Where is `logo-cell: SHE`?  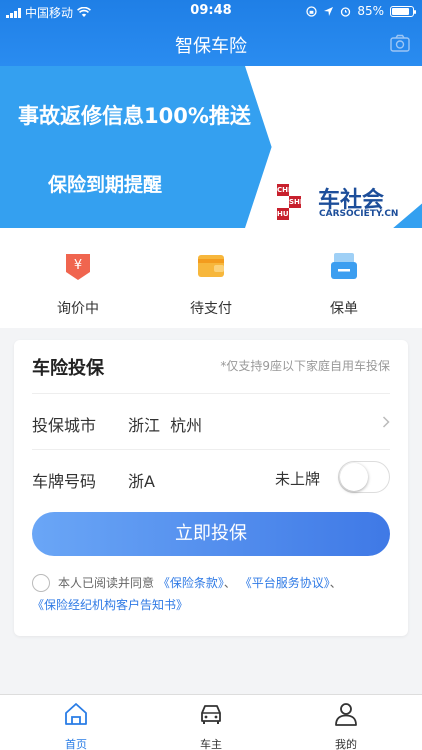
logo-cell: SHE is located at coordinates (297, 202).